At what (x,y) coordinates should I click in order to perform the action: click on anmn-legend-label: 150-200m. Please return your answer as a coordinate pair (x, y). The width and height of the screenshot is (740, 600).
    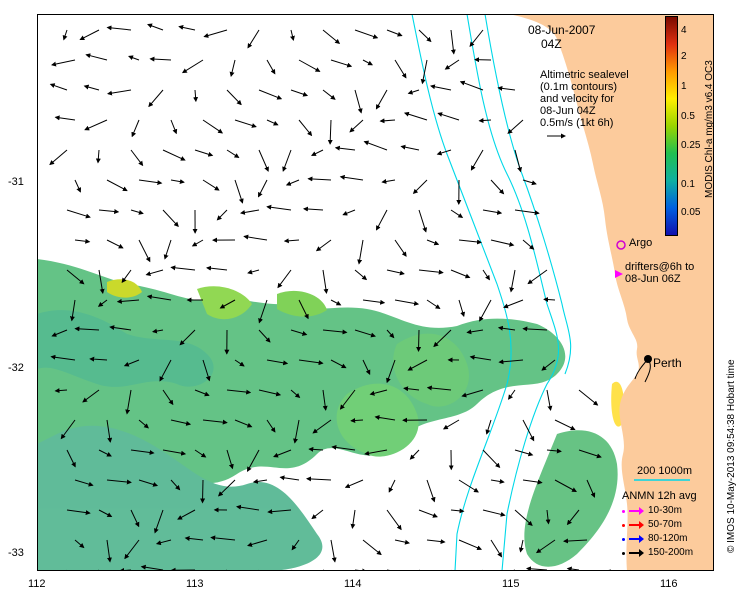
    Looking at the image, I should click on (671, 552).